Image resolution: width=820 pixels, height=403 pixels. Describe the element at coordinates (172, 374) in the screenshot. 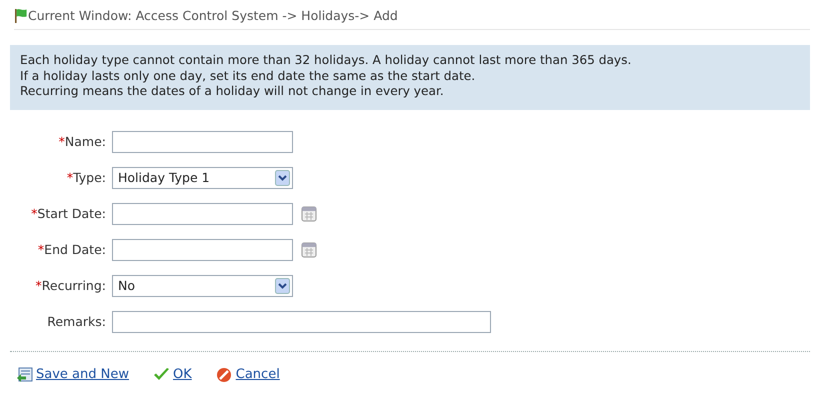

I see `action-link: OK` at that location.